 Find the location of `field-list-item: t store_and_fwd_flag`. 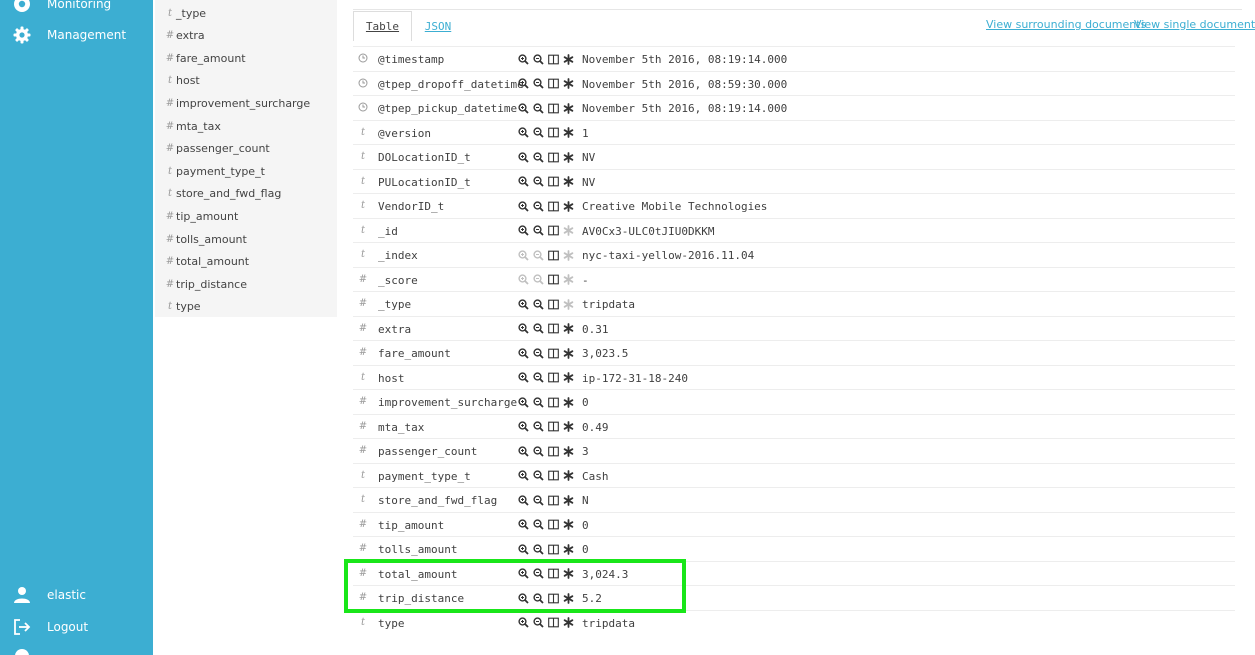

field-list-item: t store_and_fwd_flag is located at coordinates (246, 194).